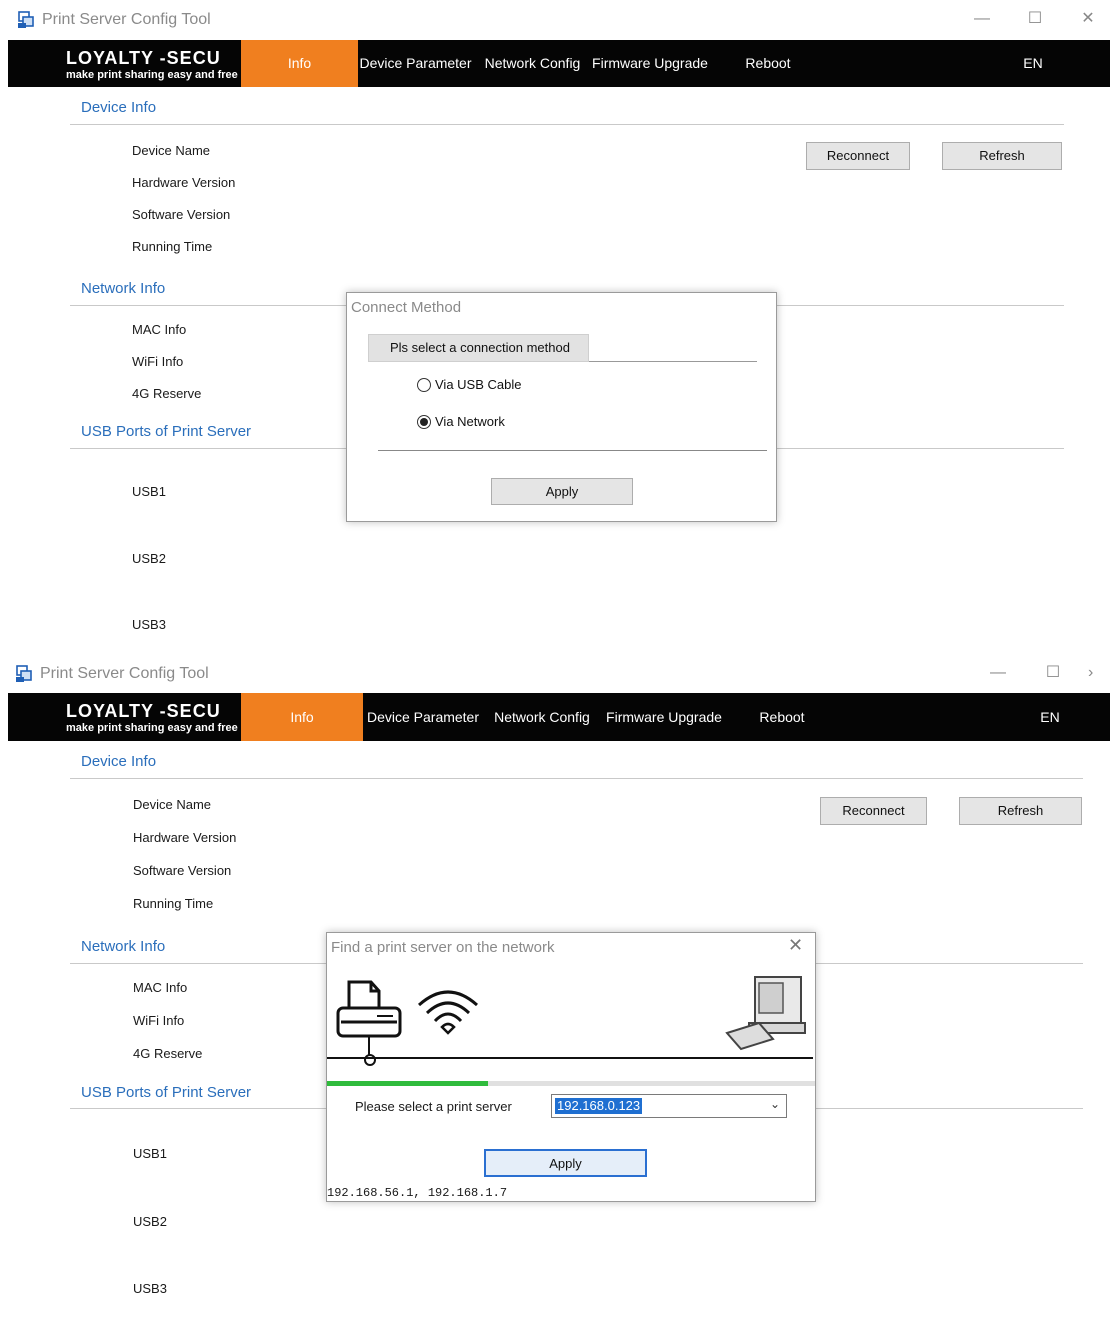  I want to click on computer-icon, so click(765, 1013).